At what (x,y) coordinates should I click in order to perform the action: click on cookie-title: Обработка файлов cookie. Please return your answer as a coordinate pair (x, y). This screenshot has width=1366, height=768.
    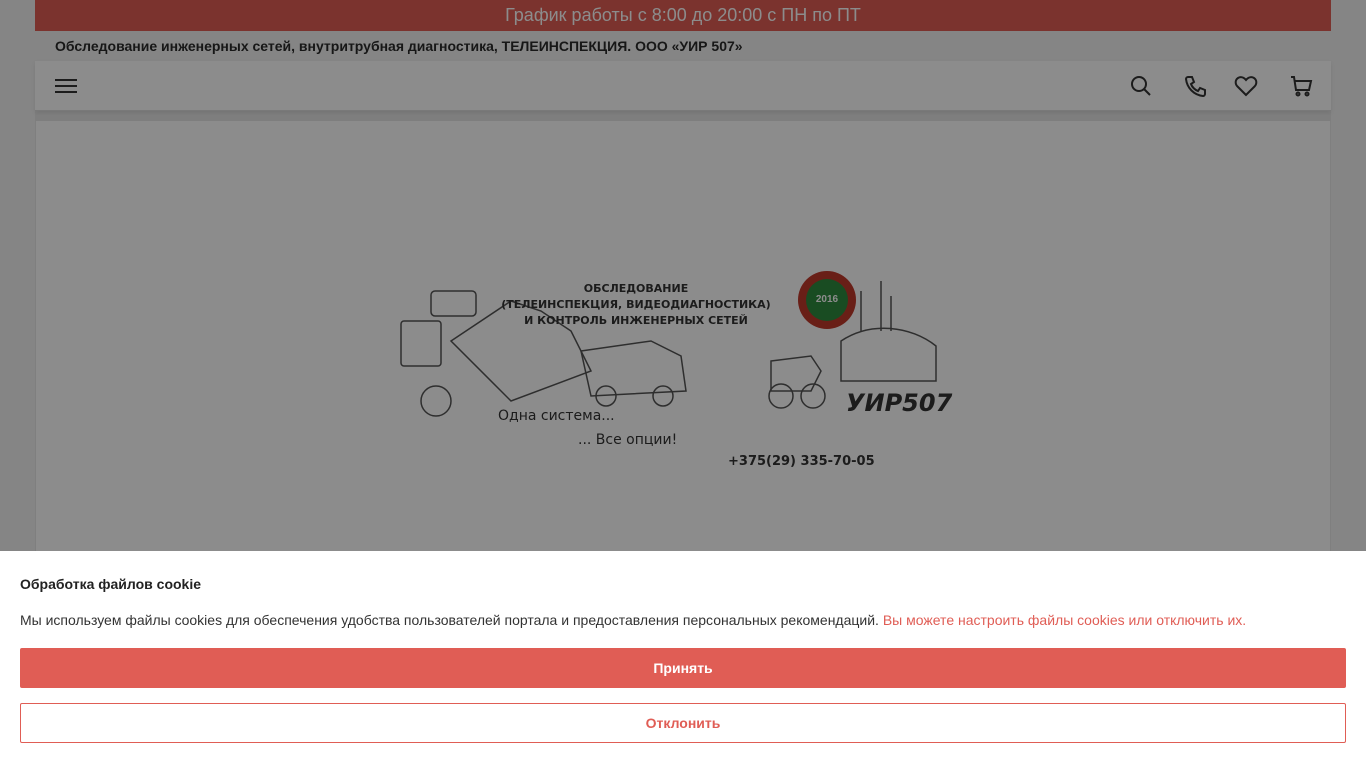
    Looking at the image, I should click on (111, 584).